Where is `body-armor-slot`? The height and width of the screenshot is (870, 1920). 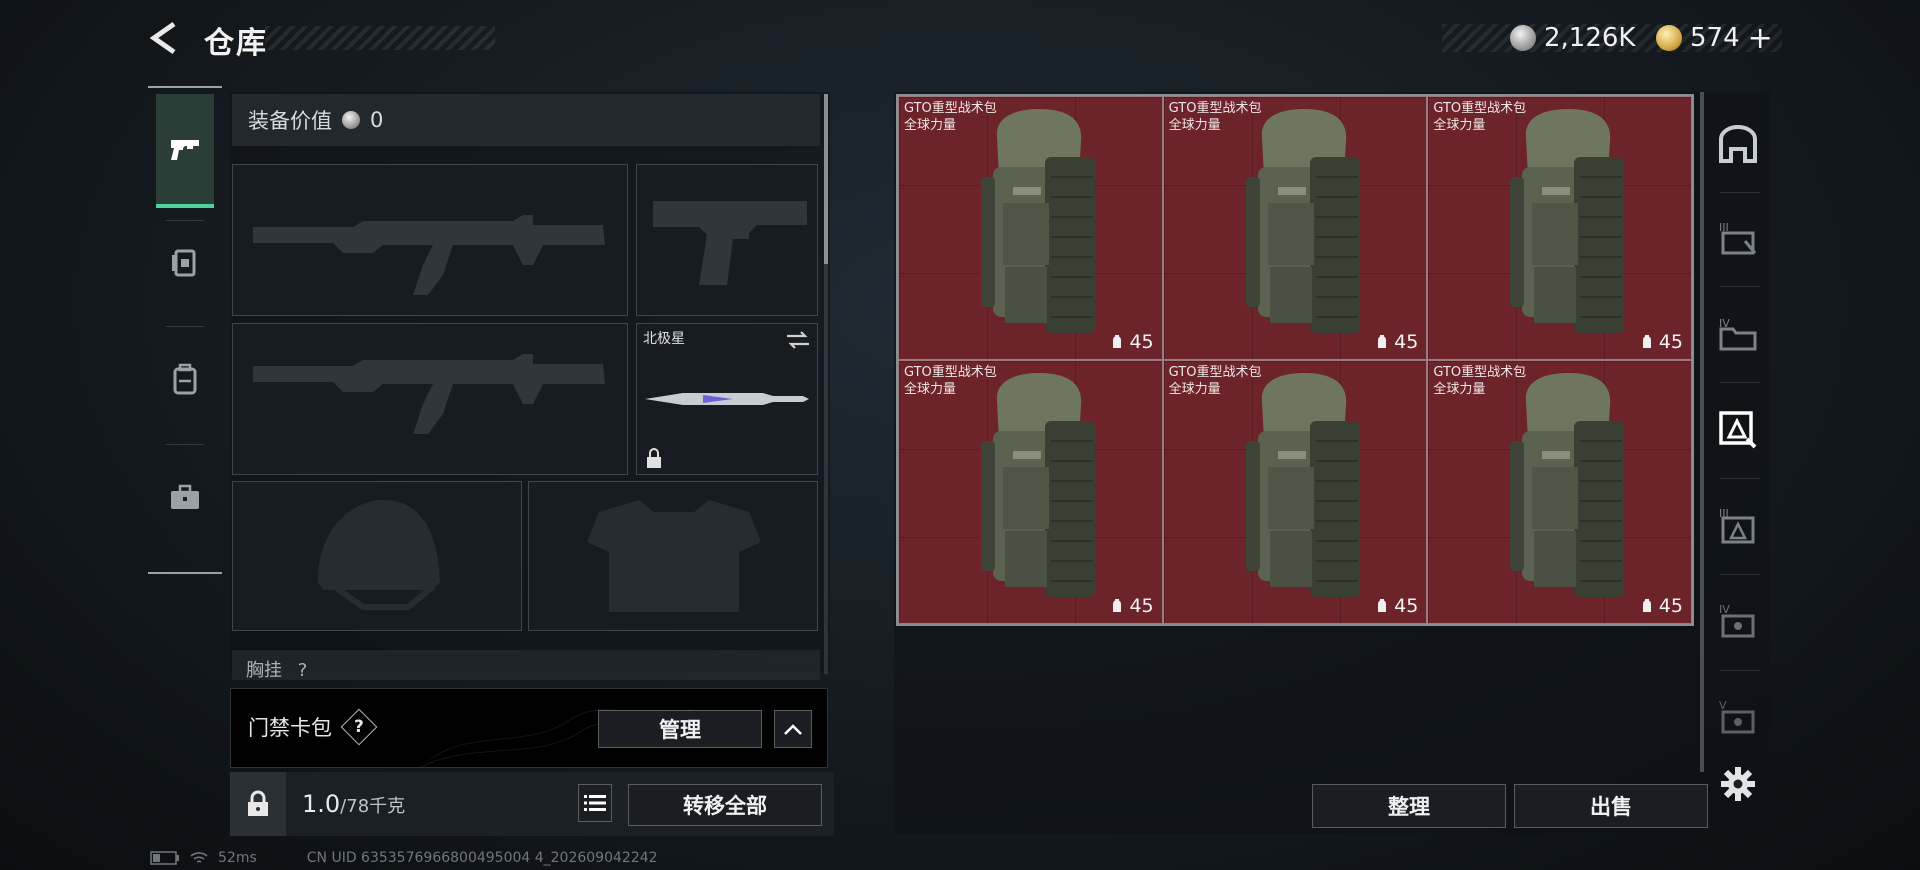
body-armor-slot is located at coordinates (673, 556).